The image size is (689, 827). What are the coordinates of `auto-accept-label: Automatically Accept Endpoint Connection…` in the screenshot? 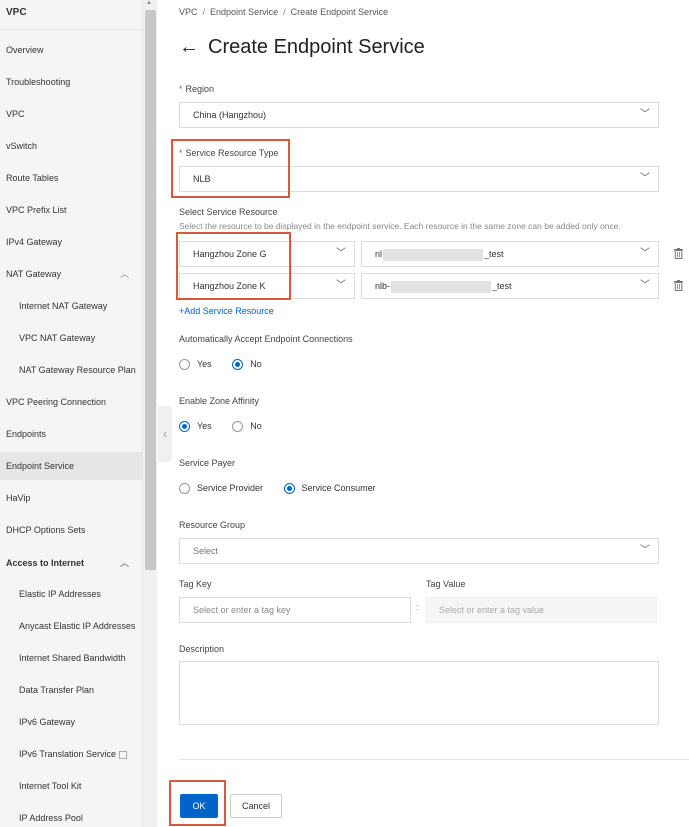 It's located at (266, 339).